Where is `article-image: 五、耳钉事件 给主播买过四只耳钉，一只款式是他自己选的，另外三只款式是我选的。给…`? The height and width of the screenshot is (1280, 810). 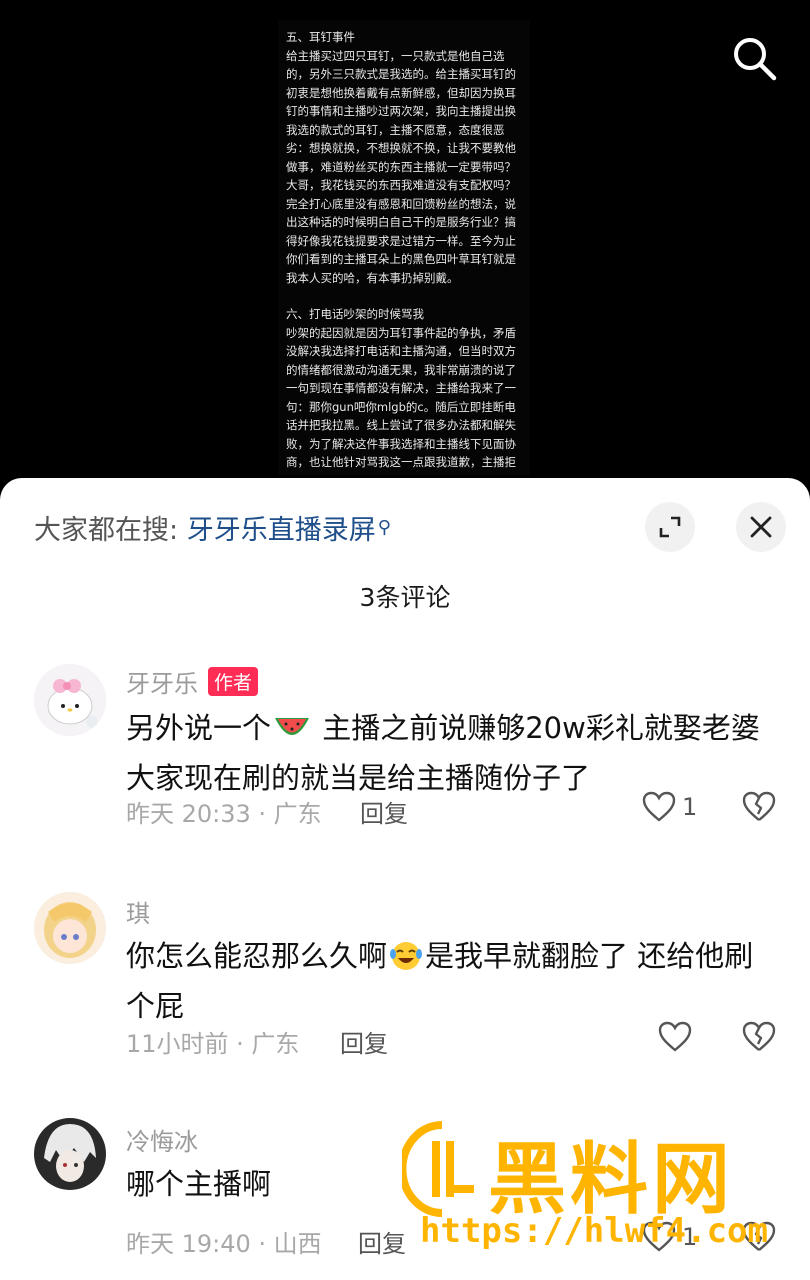 article-image: 五、耳钉事件 给主播买过四只耳钉，一只款式是他自己选的，另外三只款式是我选的。给… is located at coordinates (404, 247).